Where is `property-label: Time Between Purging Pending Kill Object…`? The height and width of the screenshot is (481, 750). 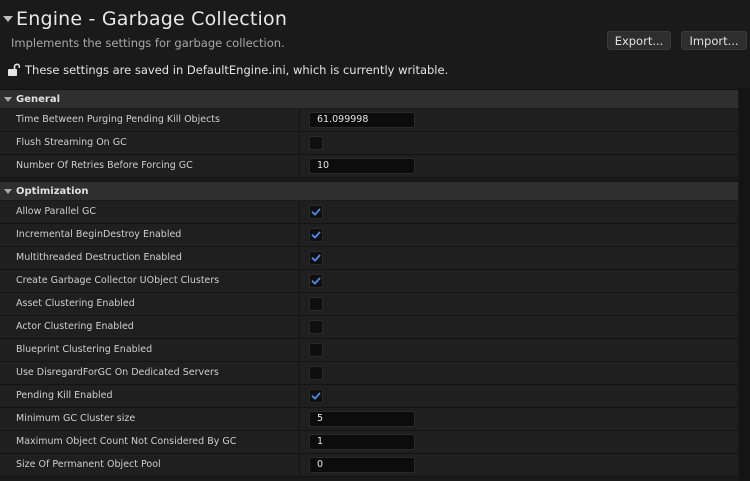
property-label: Time Between Purging Pending Kill Object… is located at coordinates (118, 119).